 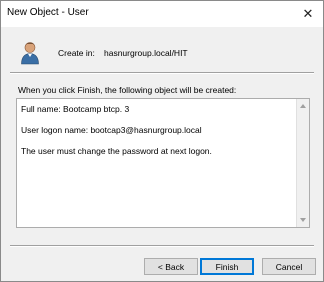 What do you see at coordinates (162, 14) in the screenshot?
I see `title-bar: New Object - User ✕` at bounding box center [162, 14].